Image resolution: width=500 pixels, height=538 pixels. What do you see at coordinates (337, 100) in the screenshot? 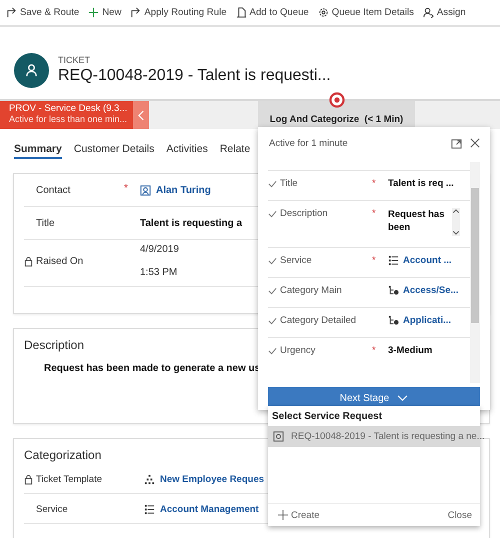
I see `target-icon` at bounding box center [337, 100].